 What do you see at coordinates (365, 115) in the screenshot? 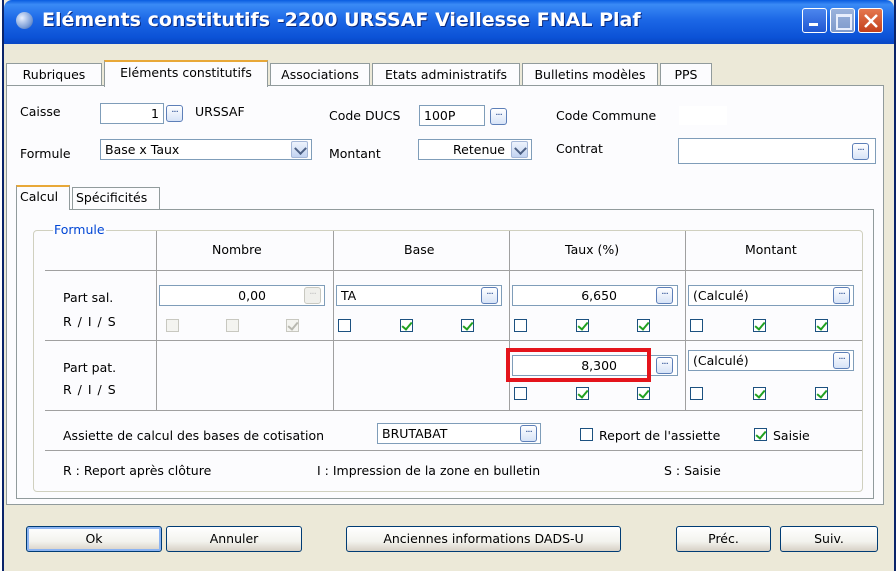
I see `code-ducs-label: Code DUCS` at bounding box center [365, 115].